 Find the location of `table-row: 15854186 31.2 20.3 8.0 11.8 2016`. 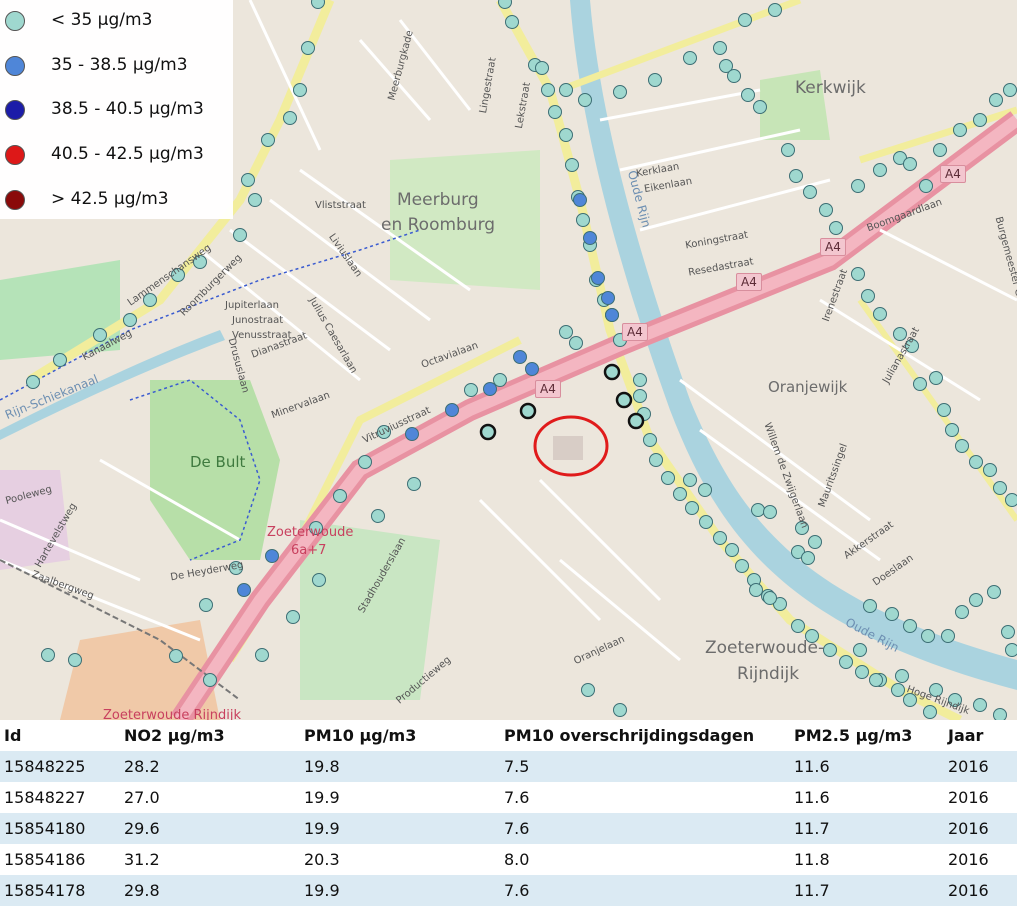

table-row: 15854186 31.2 20.3 8.0 11.8 2016 is located at coordinates (508, 859).